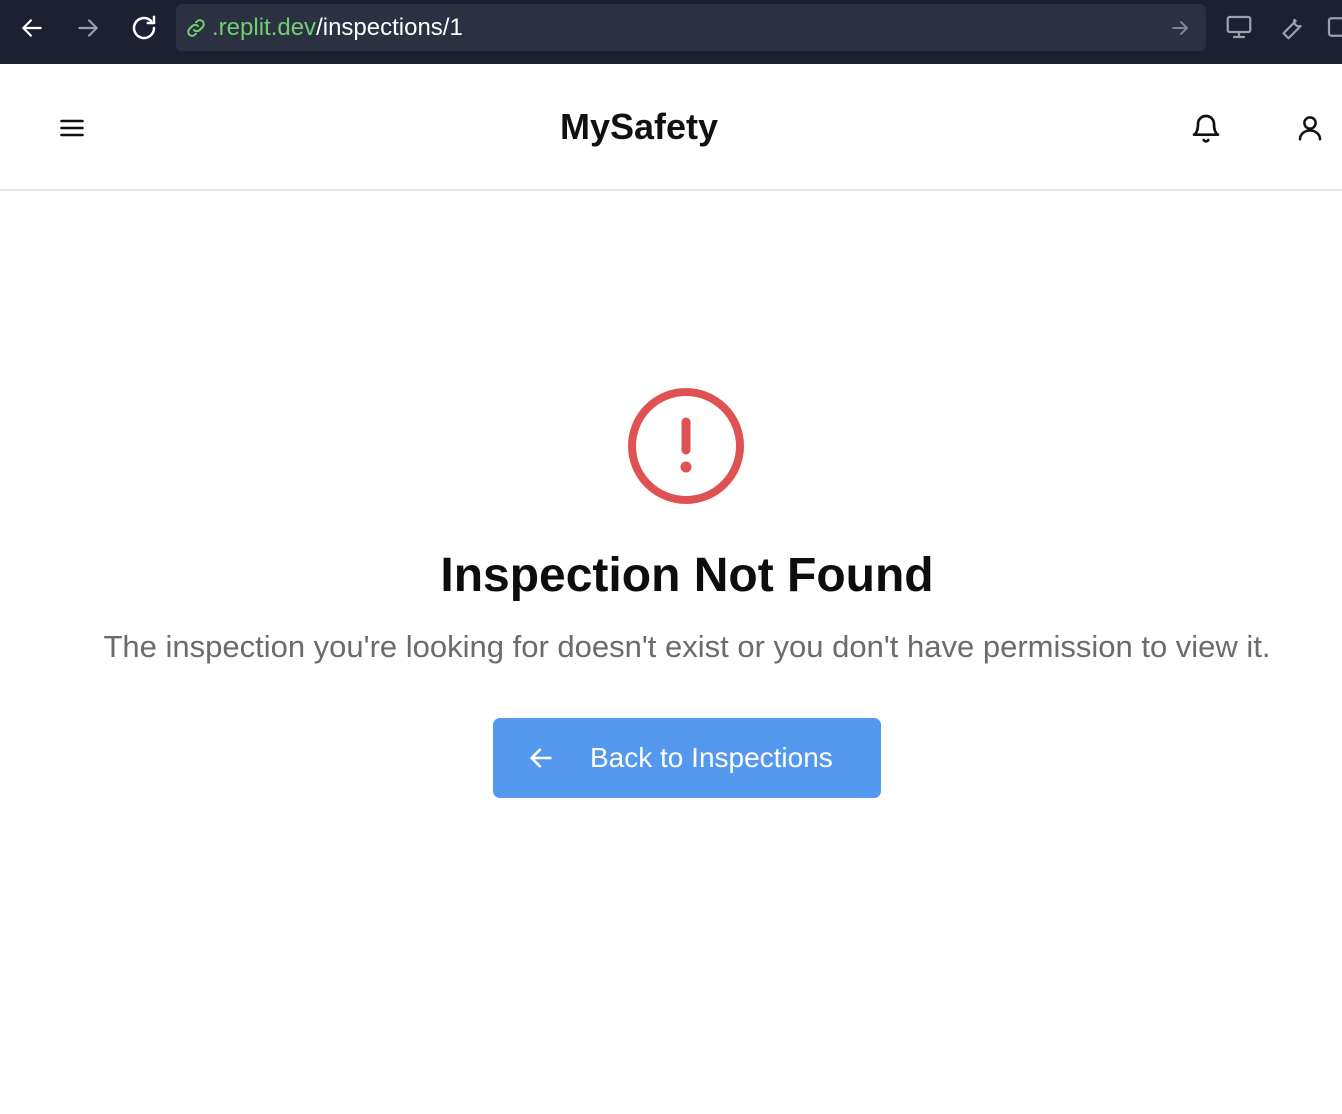 The width and height of the screenshot is (1342, 1114). Describe the element at coordinates (687, 575) in the screenshot. I see `error-title: Inspection Not Found` at that location.